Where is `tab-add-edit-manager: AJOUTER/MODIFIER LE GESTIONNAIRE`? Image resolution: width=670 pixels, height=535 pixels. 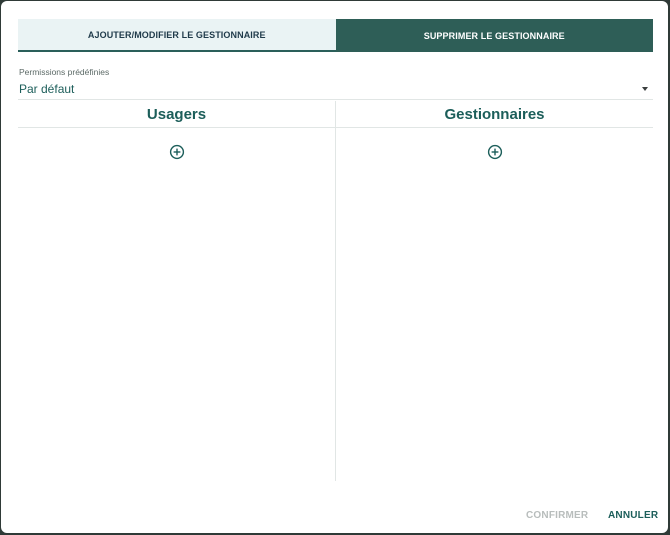
tab-add-edit-manager: AJOUTER/MODIFIER LE GESTIONNAIRE is located at coordinates (177, 35).